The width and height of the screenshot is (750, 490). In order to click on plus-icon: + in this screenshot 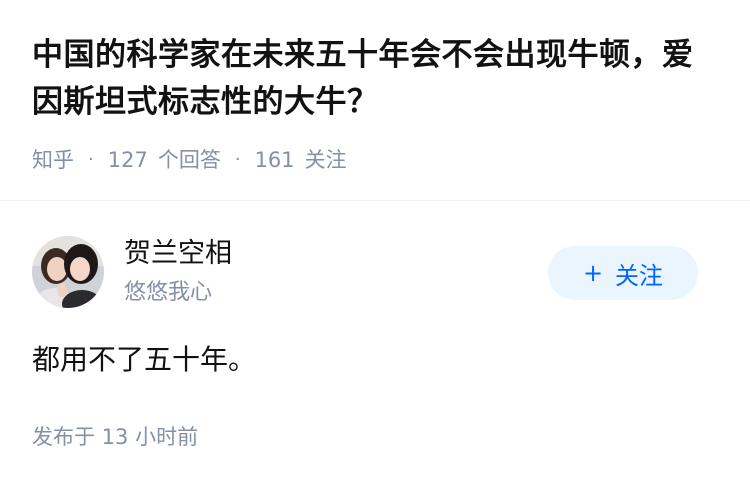, I will do `click(593, 273)`.